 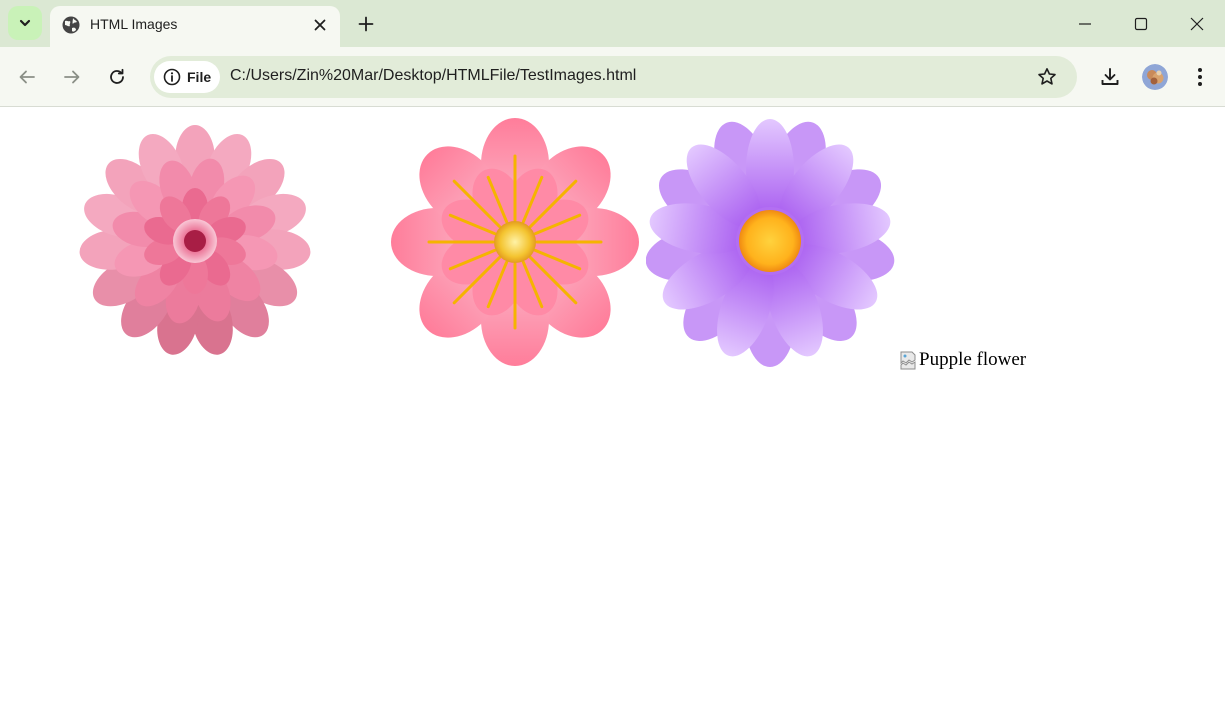 I want to click on profile-avatar, so click(x=1155, y=77).